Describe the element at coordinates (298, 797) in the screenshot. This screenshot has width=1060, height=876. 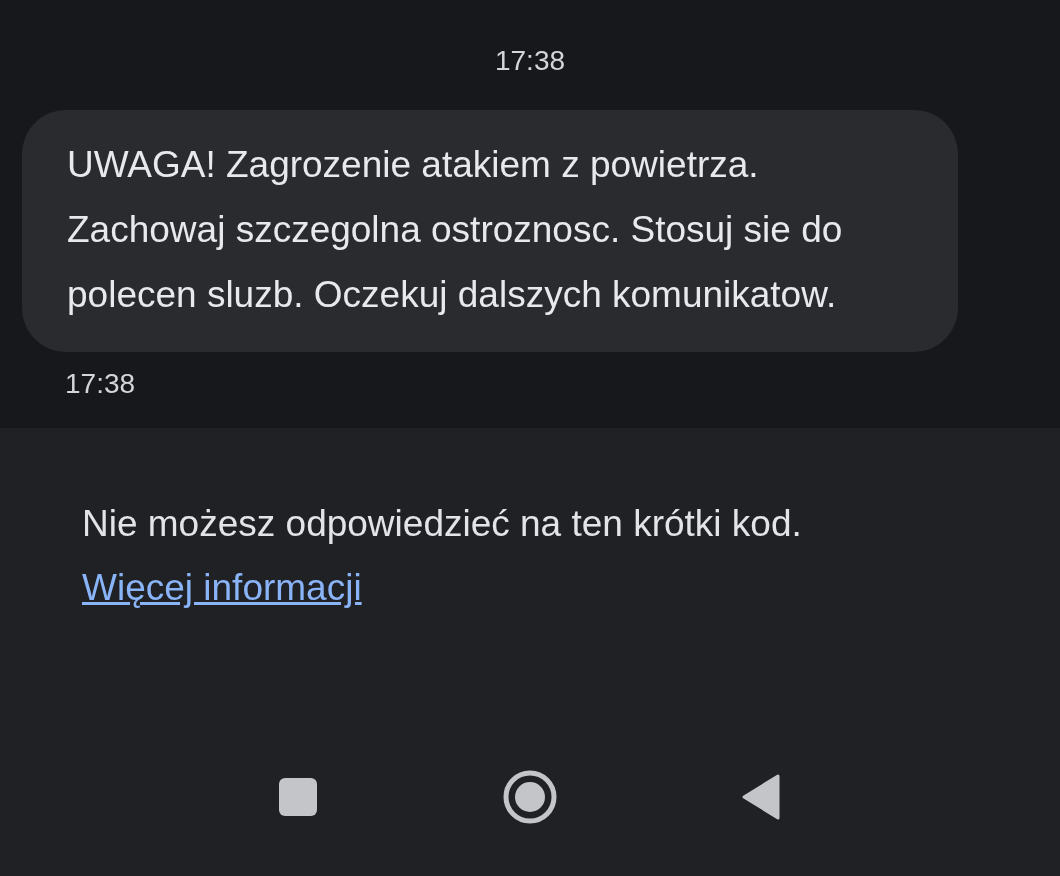
I see `recents-icon` at that location.